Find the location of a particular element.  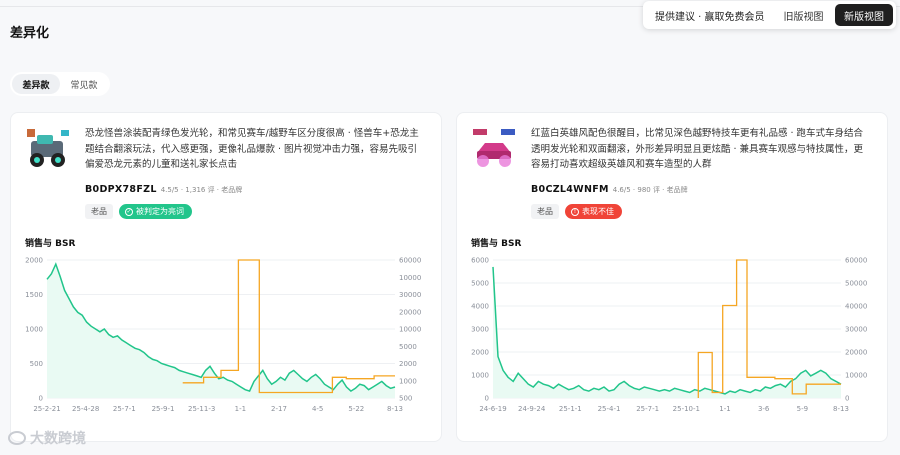

x-tick: 25-9-1 is located at coordinates (163, 409).